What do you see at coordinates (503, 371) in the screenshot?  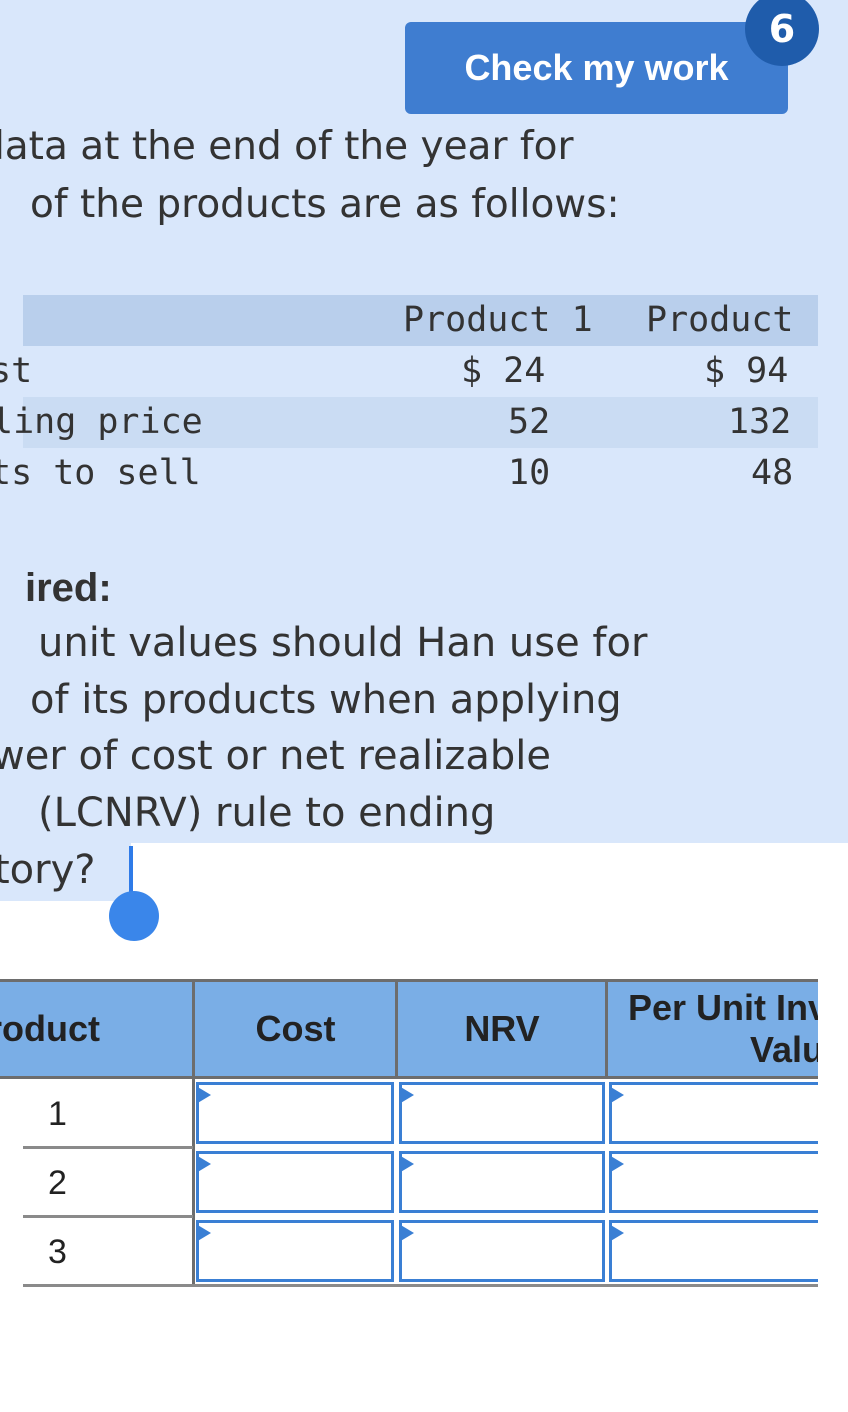 I see `row-1-value-1: $ 24` at bounding box center [503, 371].